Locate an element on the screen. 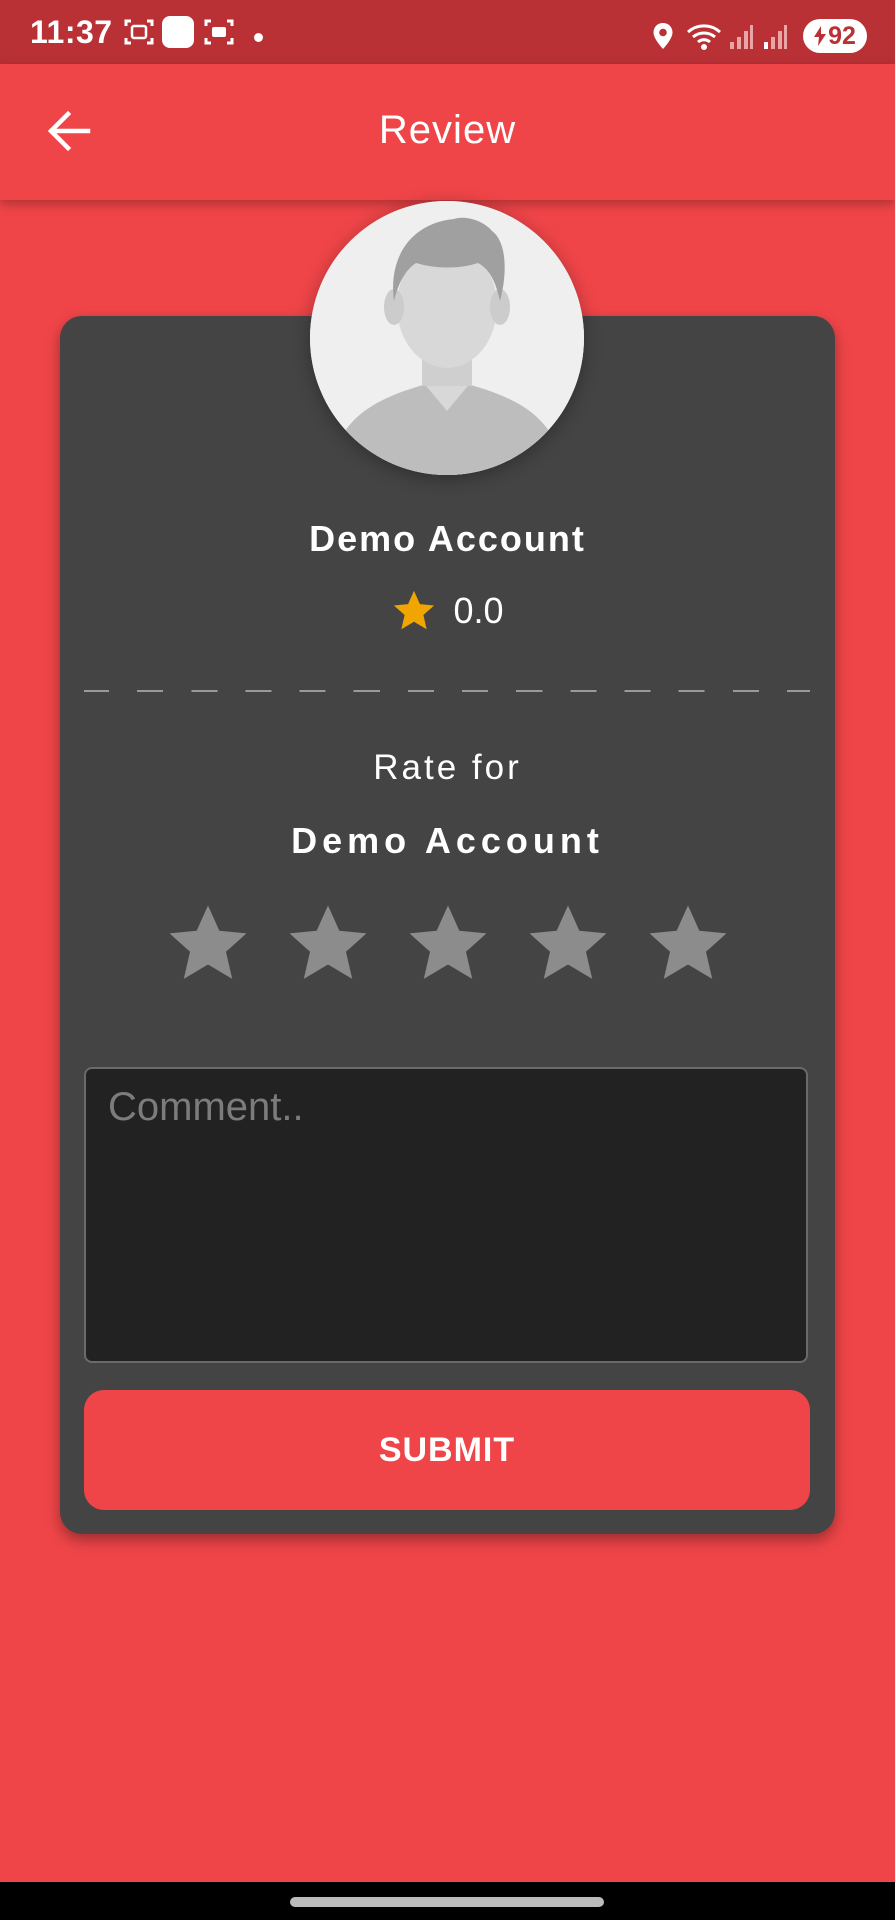 This screenshot has height=1920, width=895. rate-target-name: Demo Account is located at coordinates (447, 840).